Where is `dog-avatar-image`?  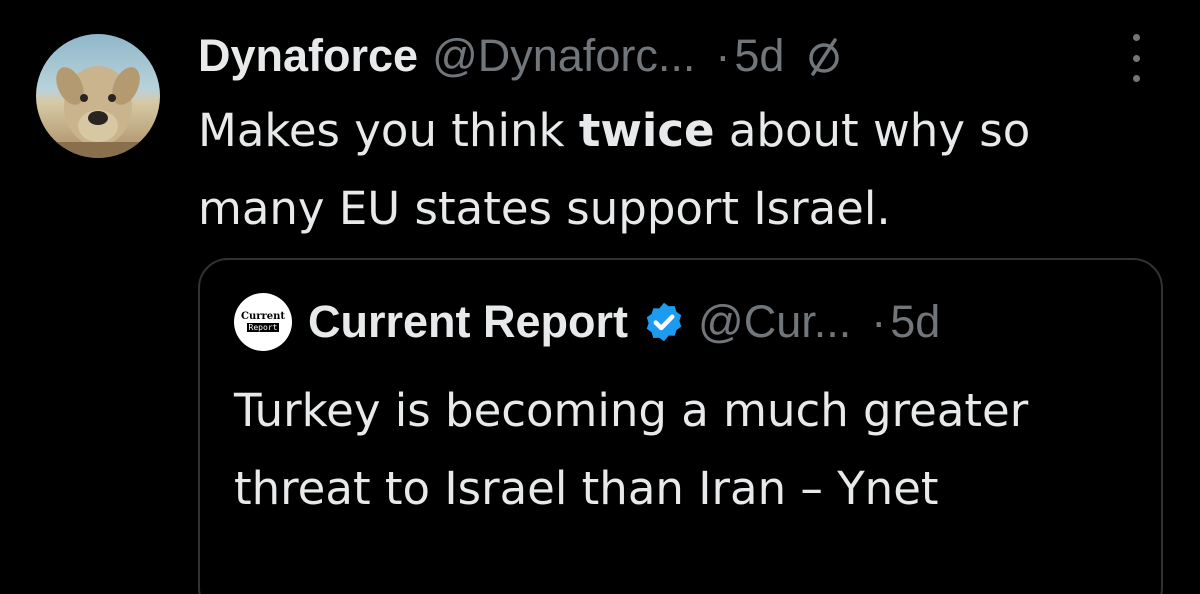
dog-avatar-image is located at coordinates (98, 96).